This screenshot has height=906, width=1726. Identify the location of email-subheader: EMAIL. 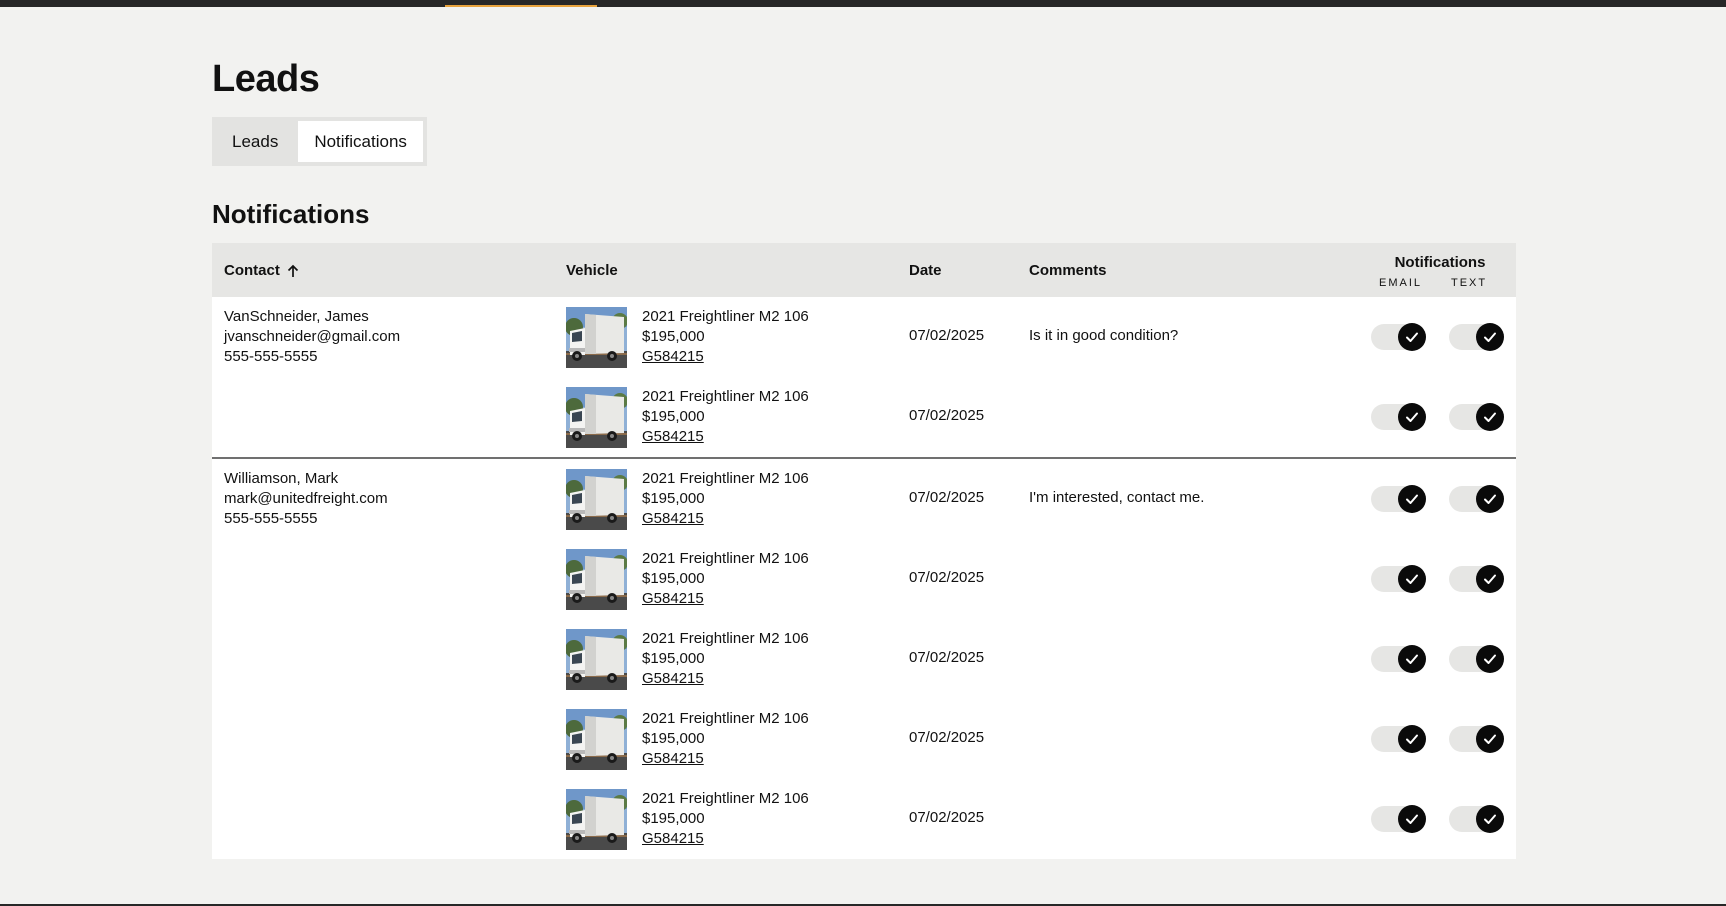
(1401, 283).